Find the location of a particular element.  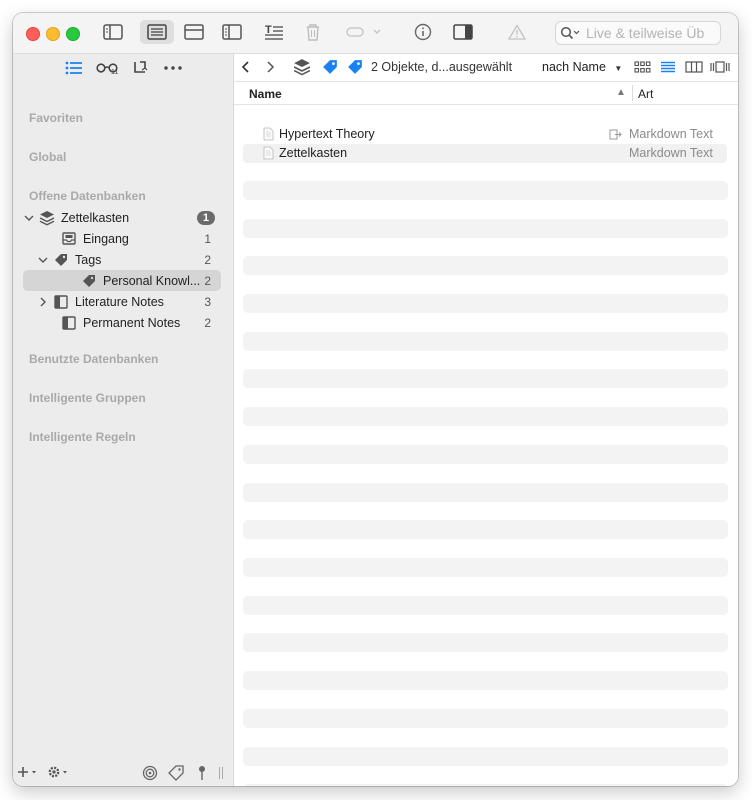

import-icon is located at coordinates (140, 67).